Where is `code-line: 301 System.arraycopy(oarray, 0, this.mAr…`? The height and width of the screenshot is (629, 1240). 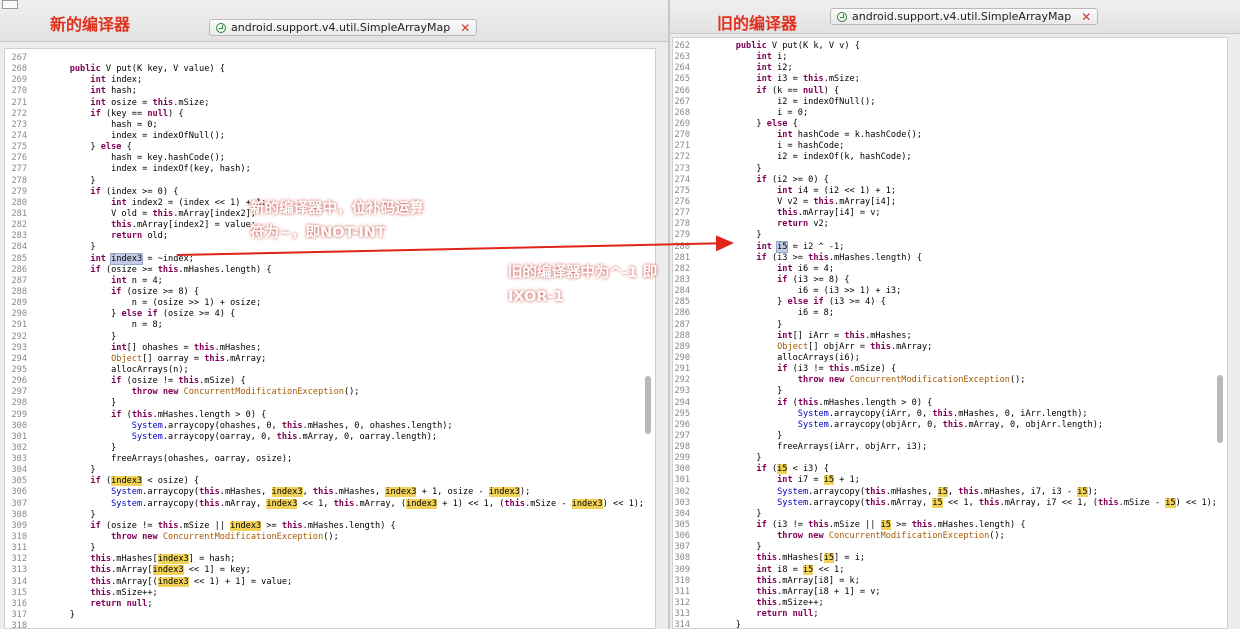
code-line: 301 System.arraycopy(oarray, 0, this.mAr… is located at coordinates (330, 437).